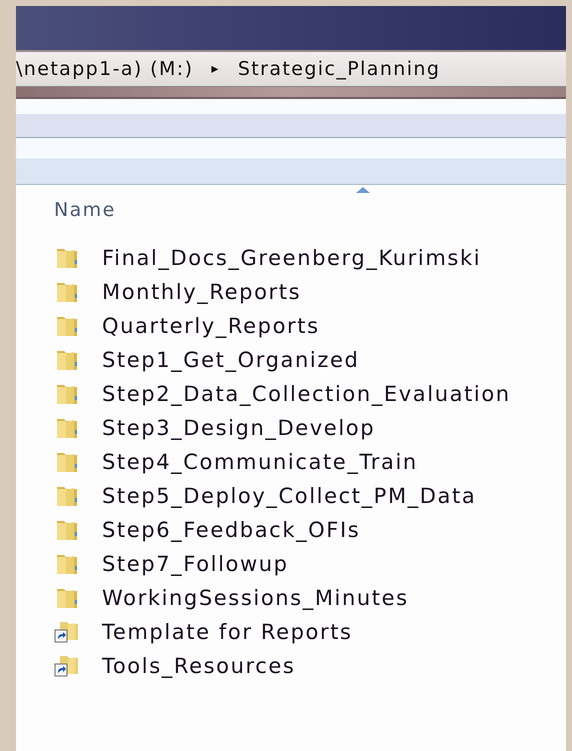 The height and width of the screenshot is (751, 572). I want to click on file-name: Step1_Get_Organized, so click(231, 360).